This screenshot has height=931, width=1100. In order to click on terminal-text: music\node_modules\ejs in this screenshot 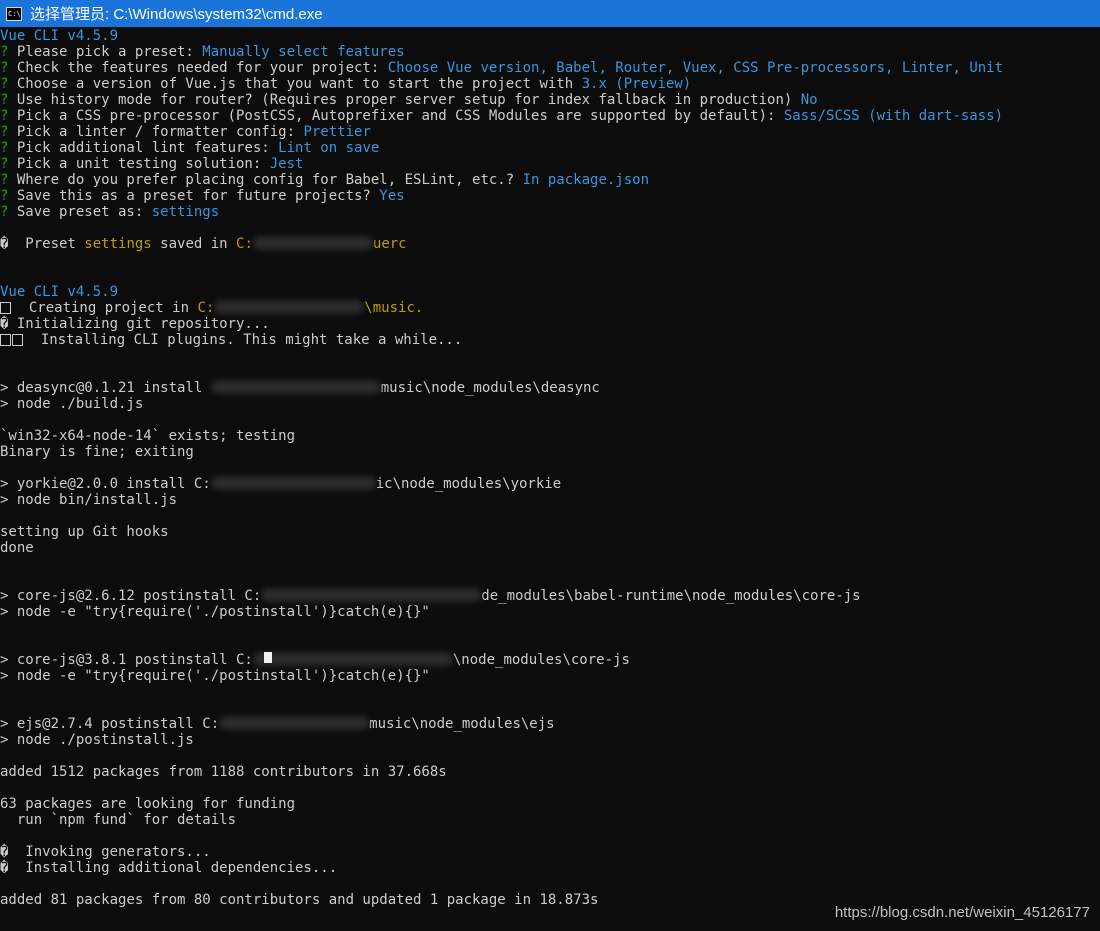, I will do `click(462, 724)`.